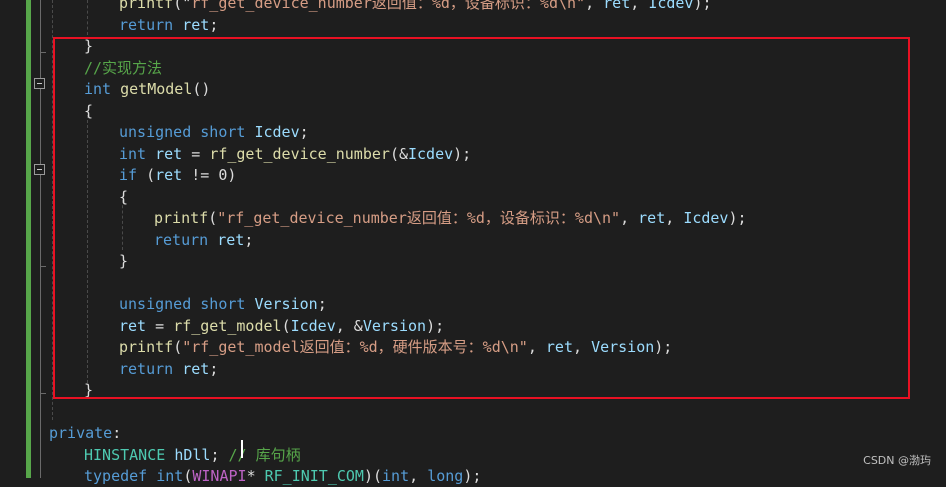 The height and width of the screenshot is (487, 946). I want to click on code-token: RF_INIT_COM, so click(314, 476).